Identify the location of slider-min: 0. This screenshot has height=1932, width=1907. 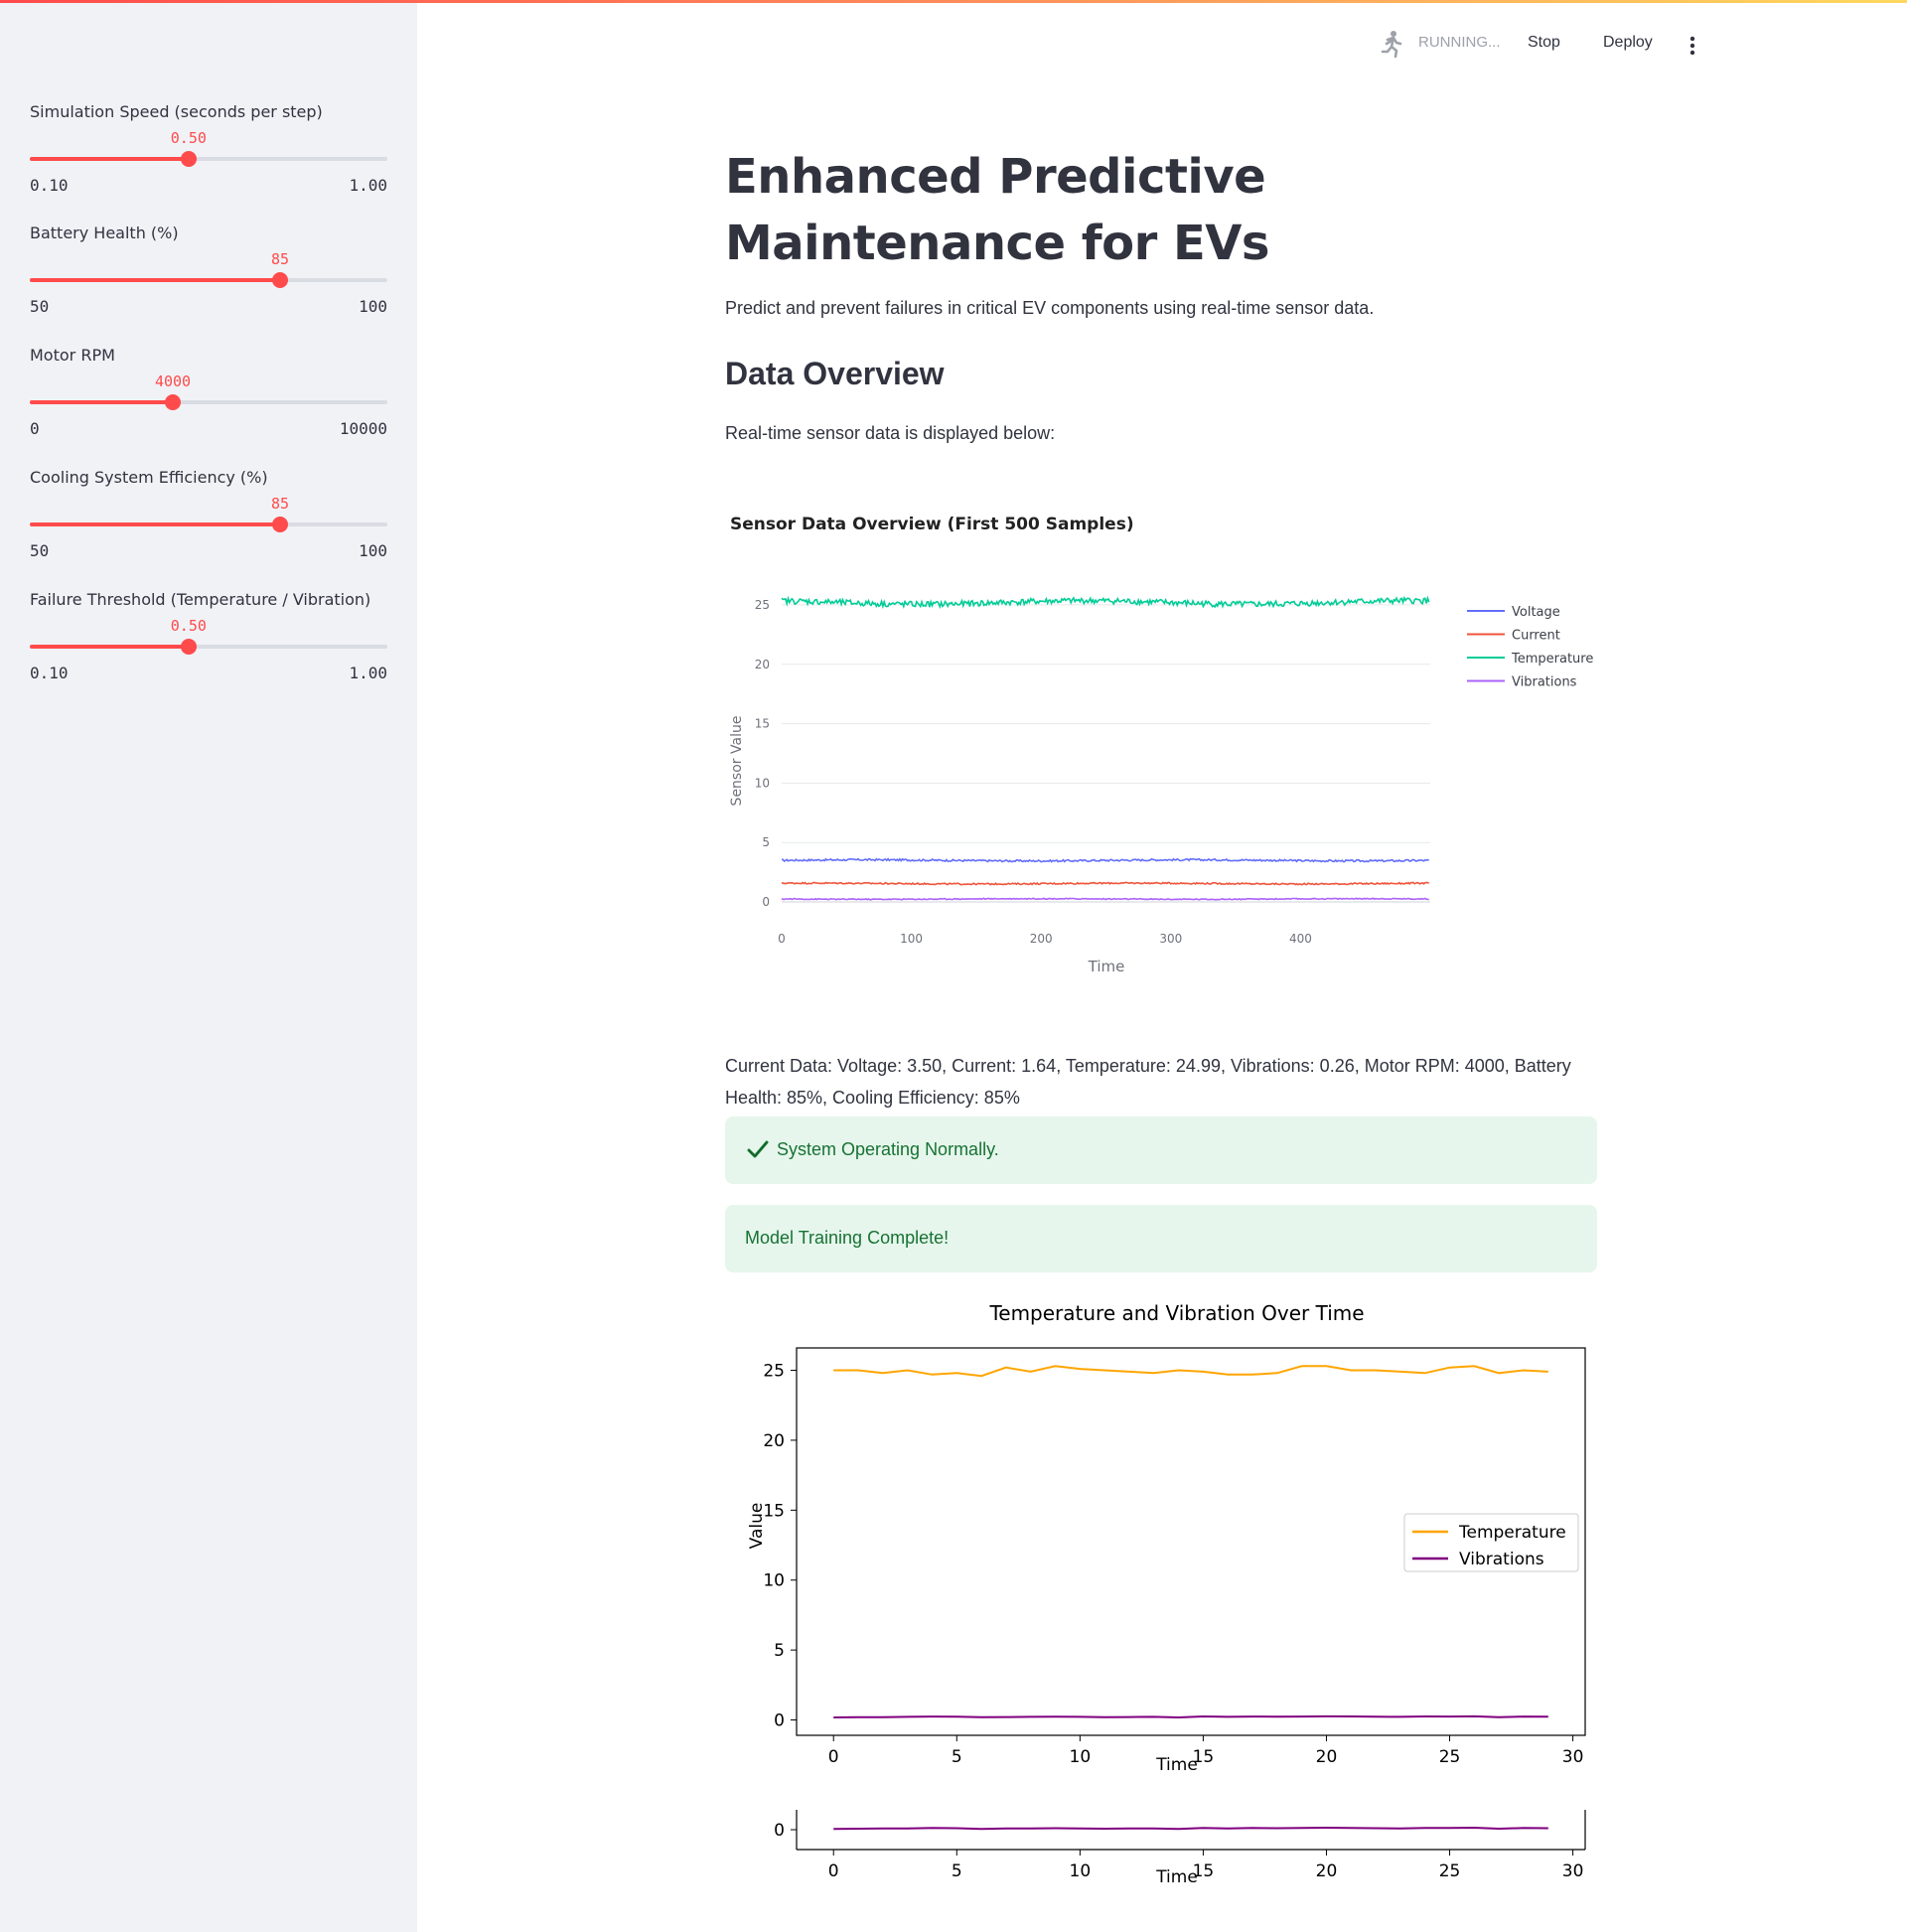
(35, 428).